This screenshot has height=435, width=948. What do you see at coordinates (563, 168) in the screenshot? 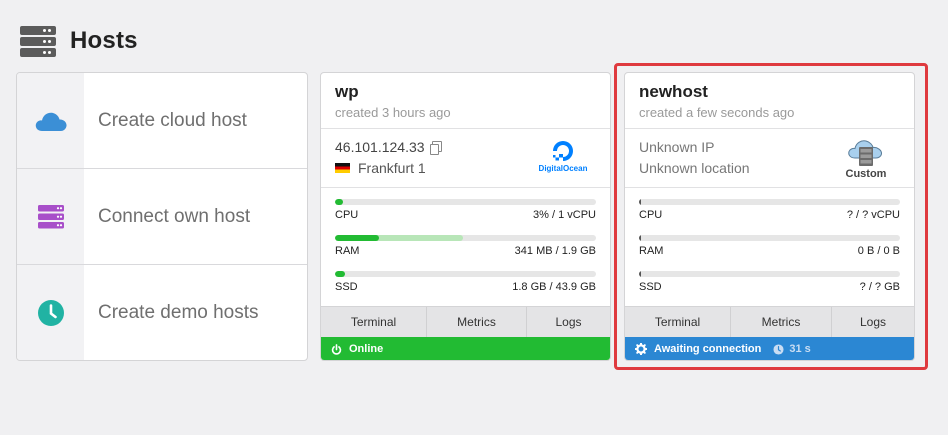
I see `provider-name: DigitalOcean` at bounding box center [563, 168].